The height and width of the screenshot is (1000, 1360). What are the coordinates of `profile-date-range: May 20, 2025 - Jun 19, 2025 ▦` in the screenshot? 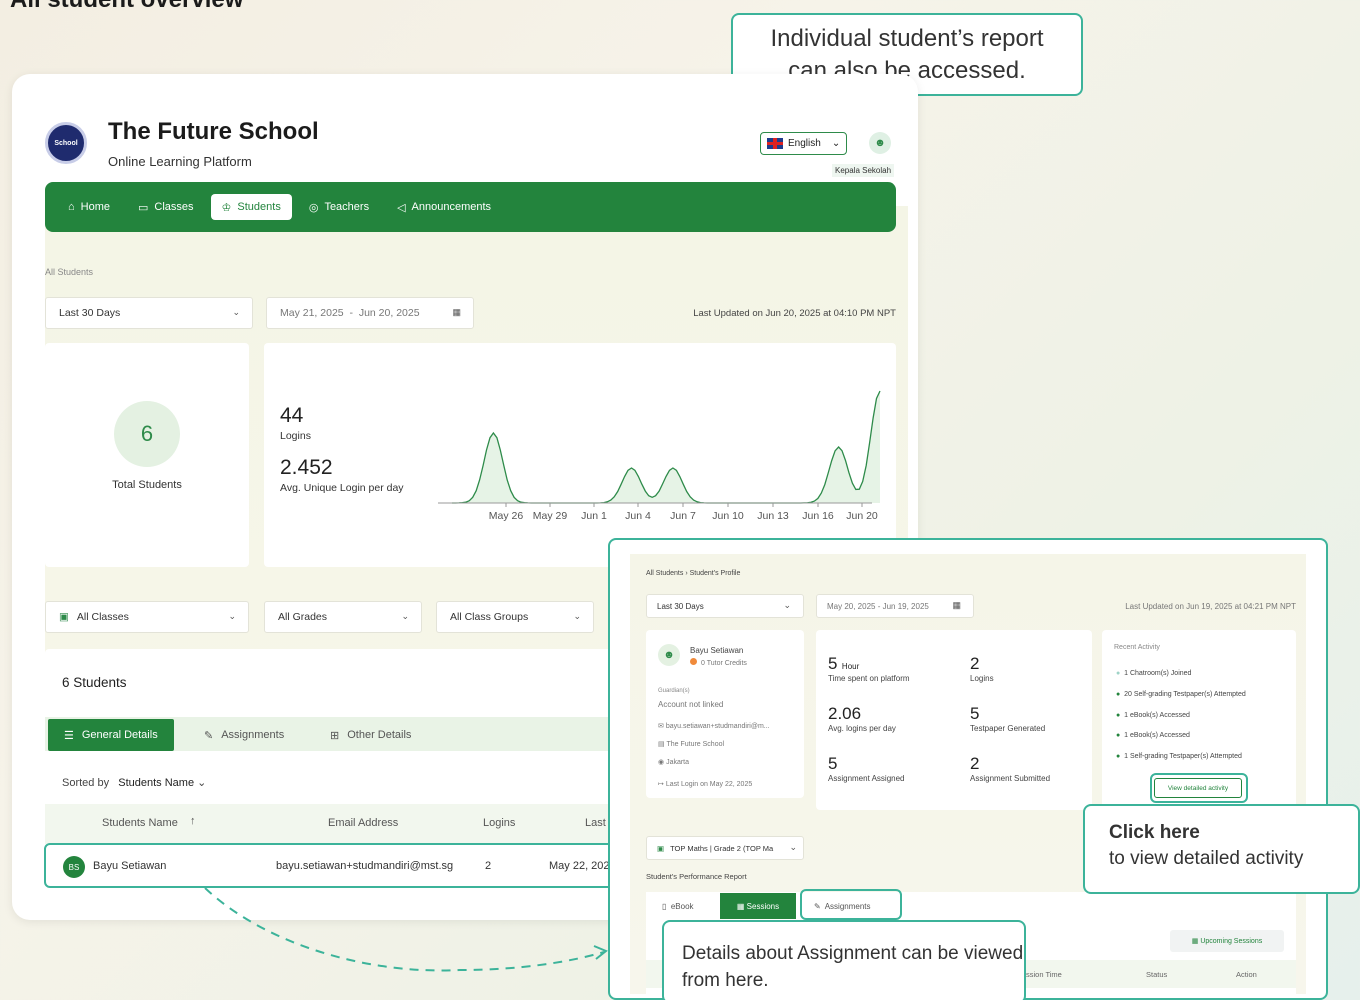 It's located at (895, 606).